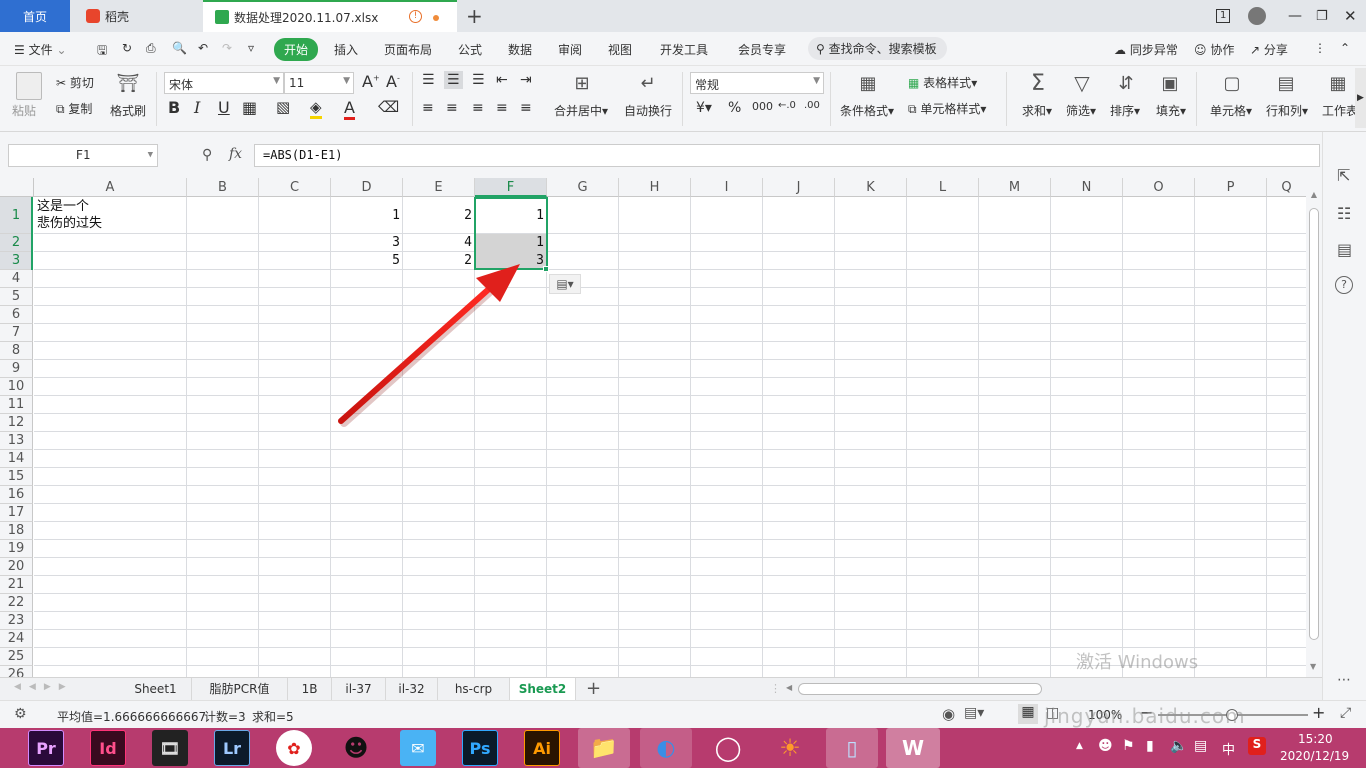 This screenshot has width=1366, height=768. What do you see at coordinates (502, 80) in the screenshot?
I see `indent-decrease-icon: ⇤` at bounding box center [502, 80].